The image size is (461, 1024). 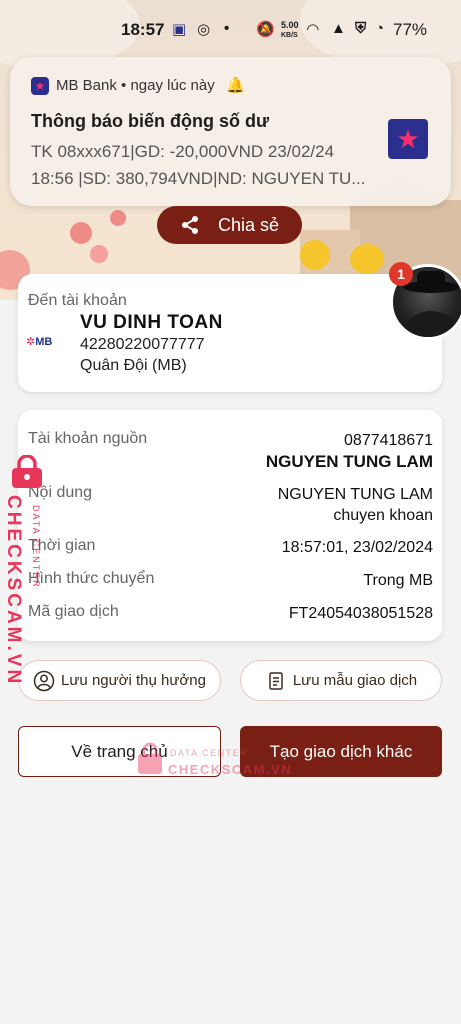 I want to click on battery-level: 77%, so click(x=410, y=29).